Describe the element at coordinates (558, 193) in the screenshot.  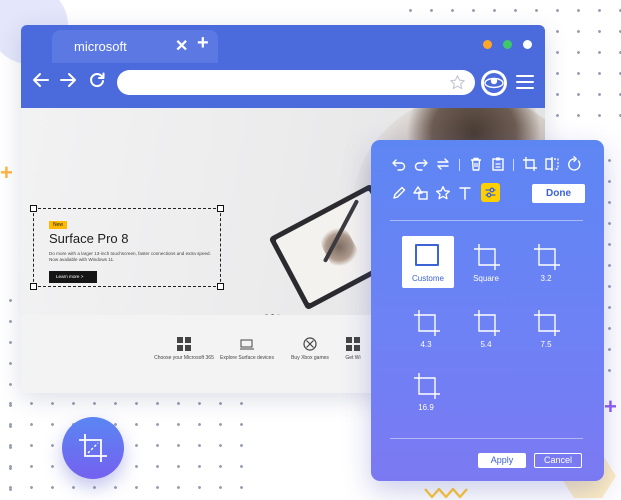
I see `done-button: Done` at that location.